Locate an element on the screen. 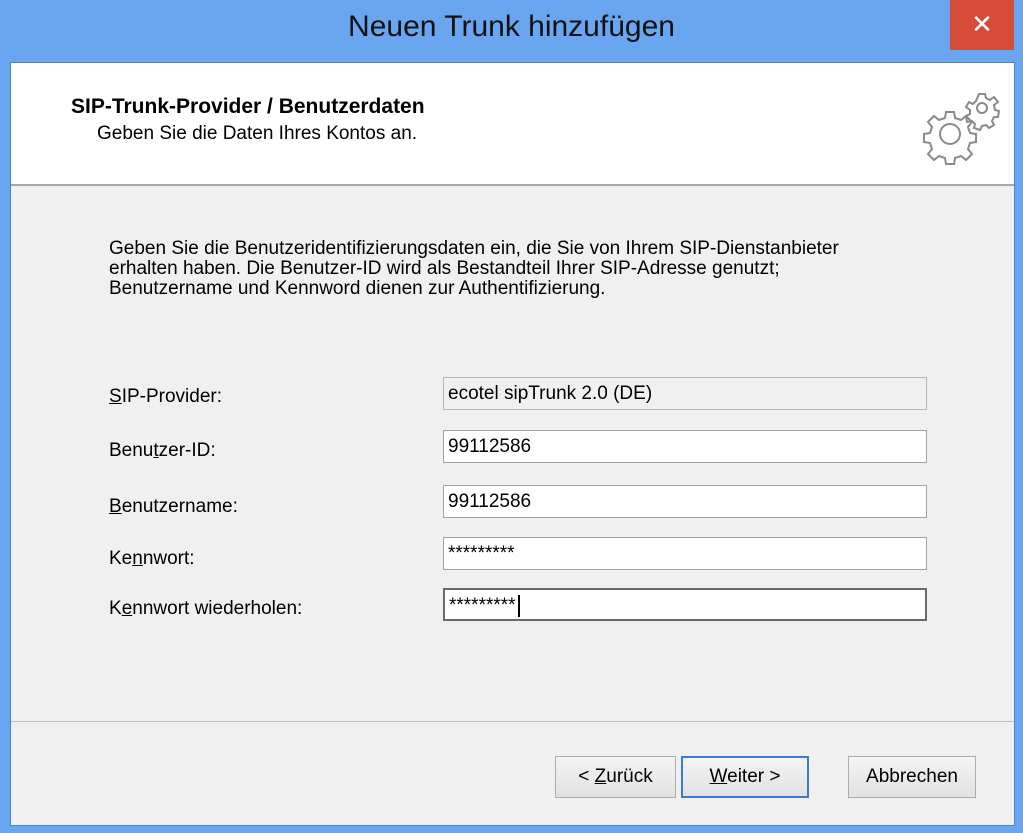 This screenshot has height=833, width=1023. window-title: Neuen Trunk hinzufügen is located at coordinates (511, 26).